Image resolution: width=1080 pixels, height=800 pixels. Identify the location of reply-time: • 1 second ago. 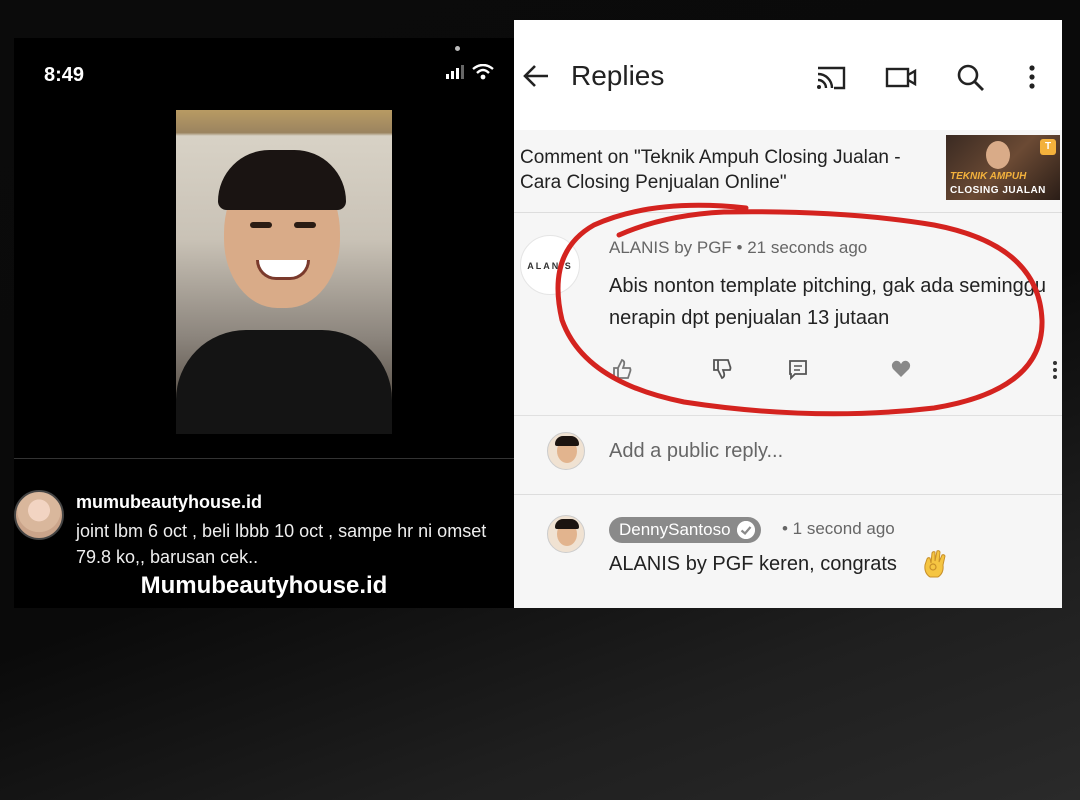
(838, 528).